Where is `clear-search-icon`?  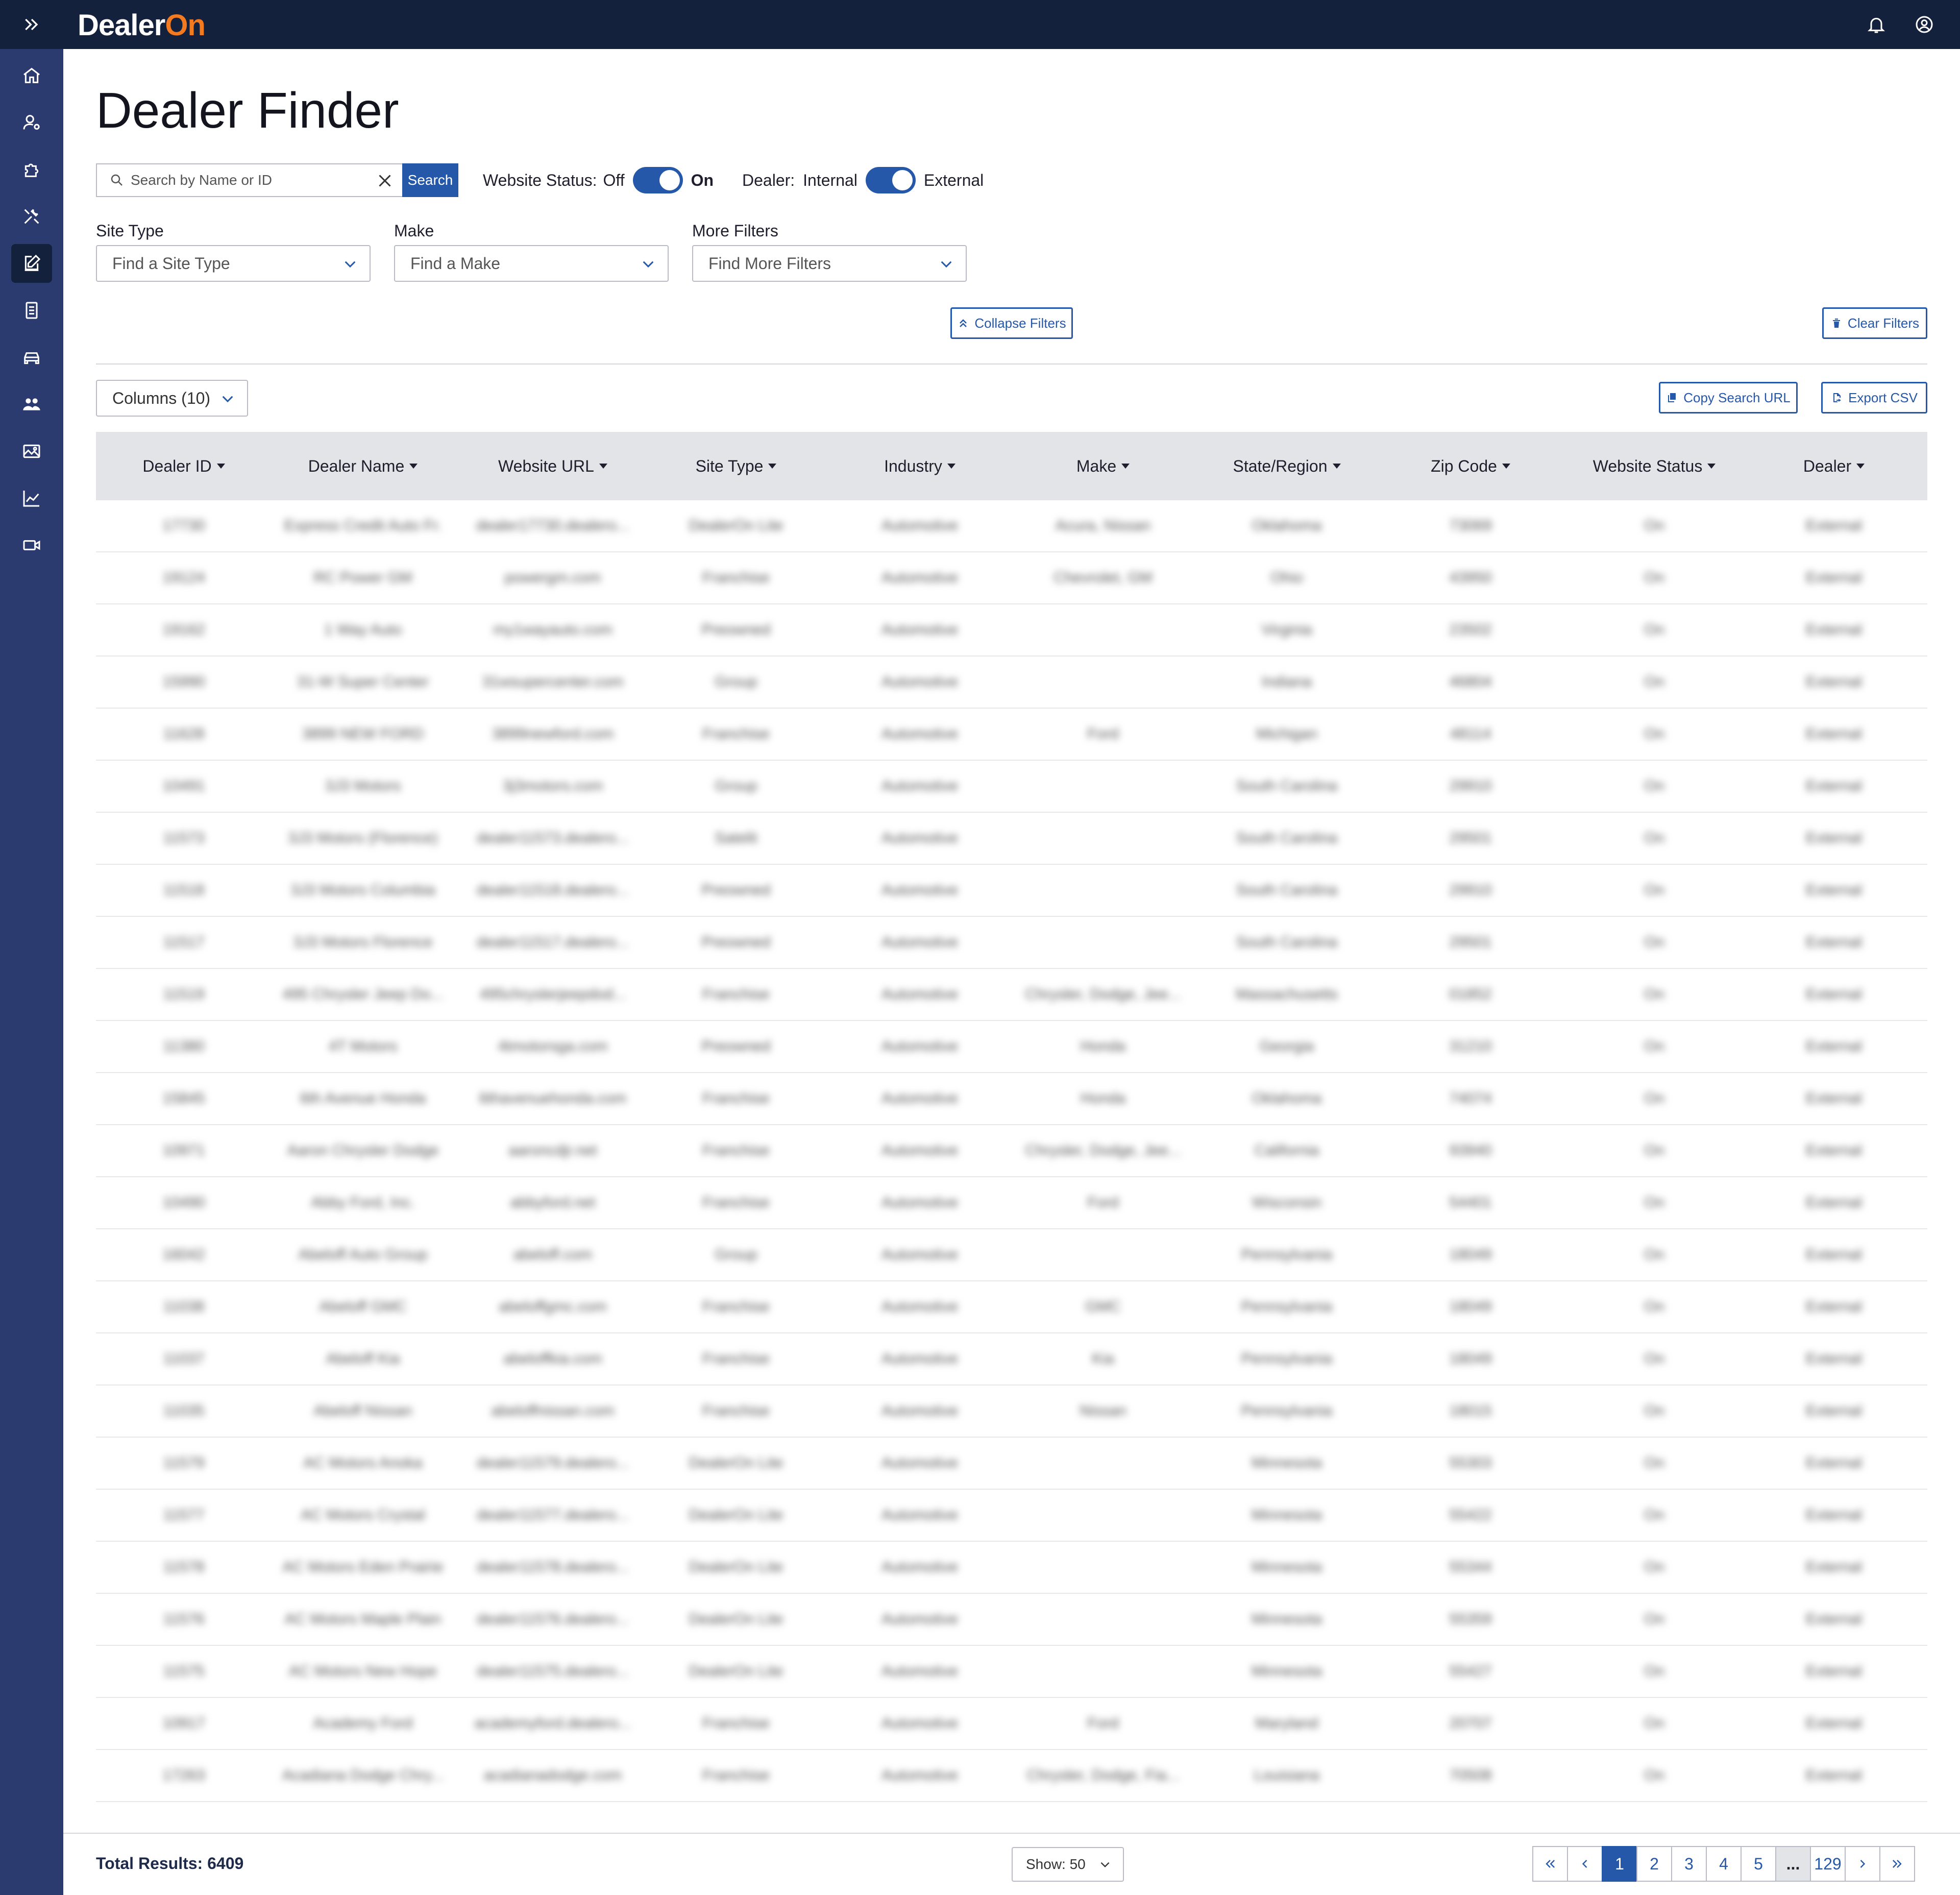 clear-search-icon is located at coordinates (385, 181).